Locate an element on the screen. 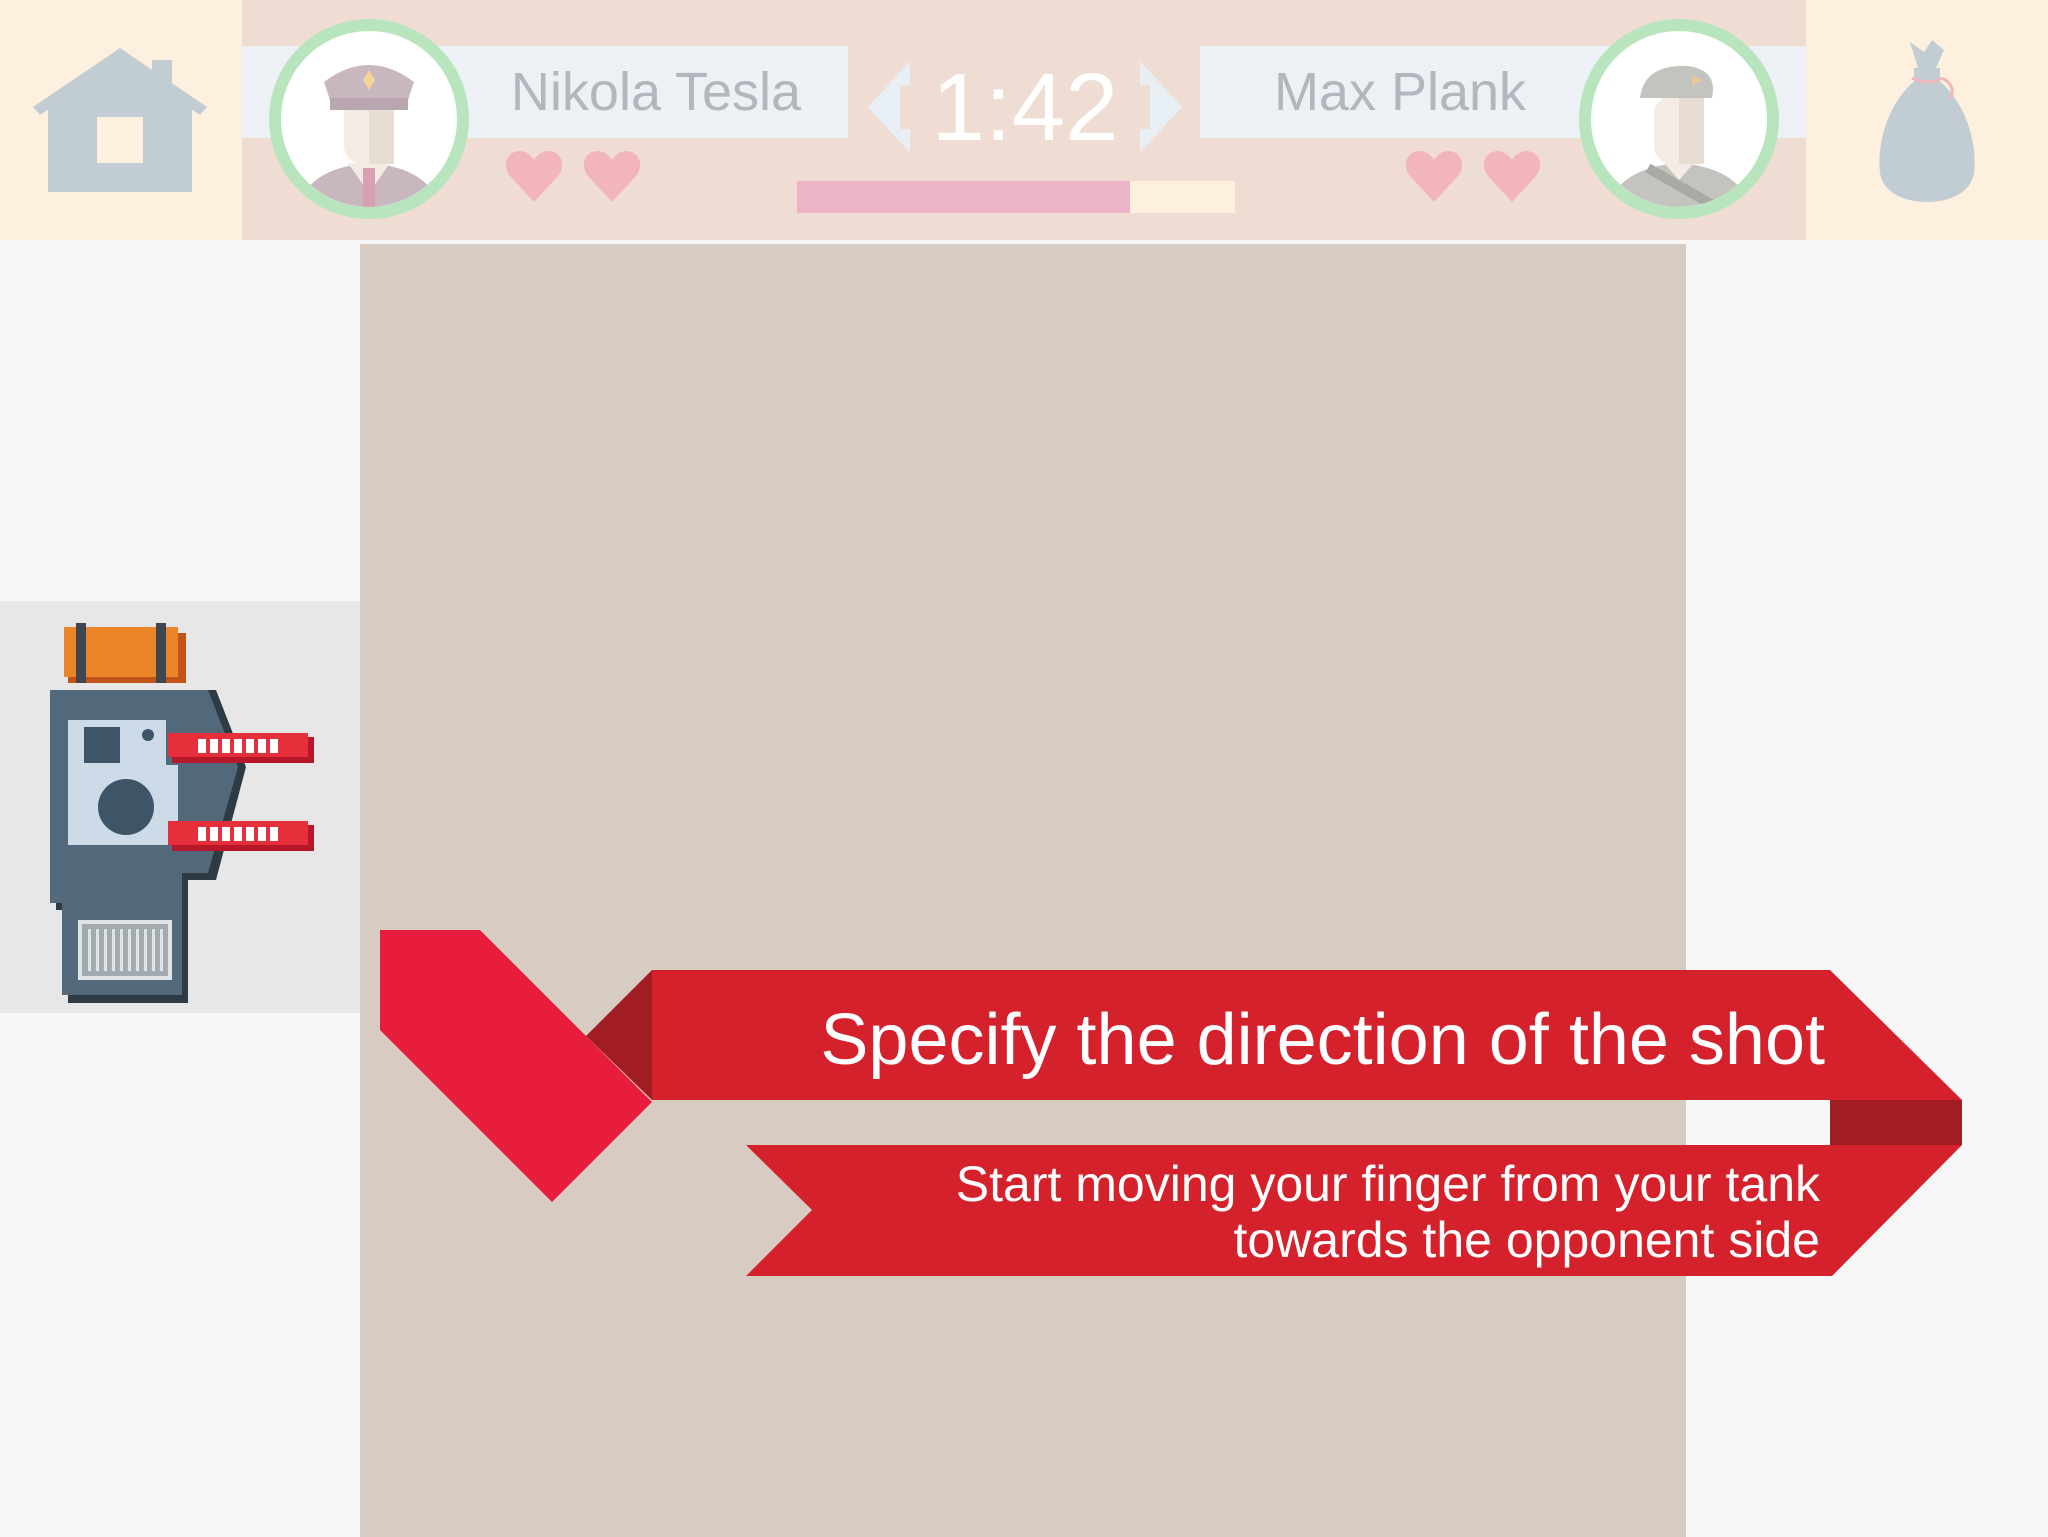 The height and width of the screenshot is (1537, 2048). tutorial-hint-line-1: Start moving your finger from your tank is located at coordinates (1387, 1184).